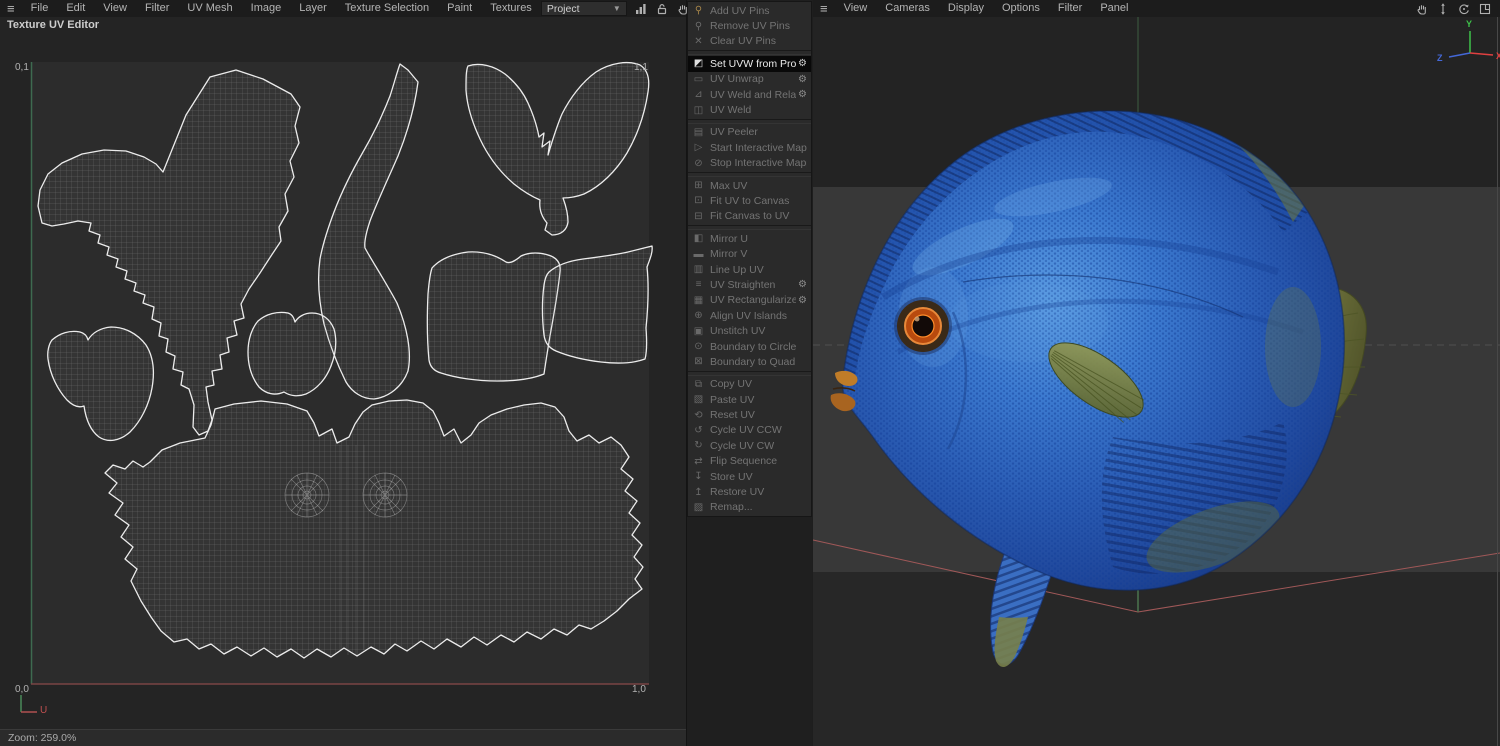 The width and height of the screenshot is (1500, 746). Describe the element at coordinates (749, 330) in the screenshot. I see `uv-menu-item: ▣ Unstitch UV` at that location.